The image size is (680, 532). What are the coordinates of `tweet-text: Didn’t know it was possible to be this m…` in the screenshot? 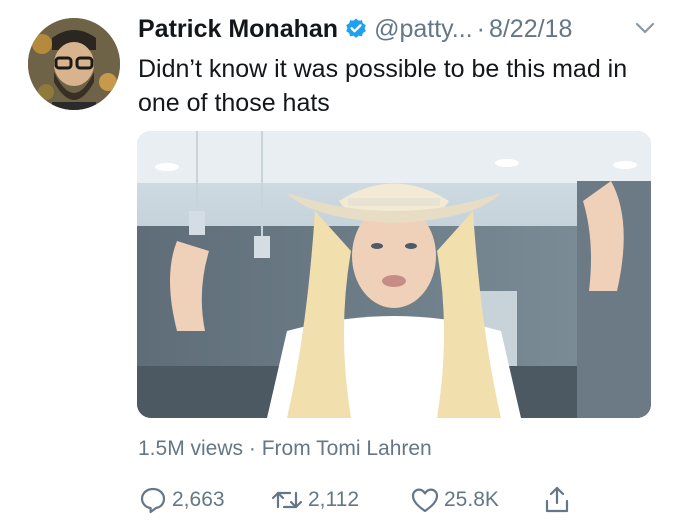 It's located at (383, 86).